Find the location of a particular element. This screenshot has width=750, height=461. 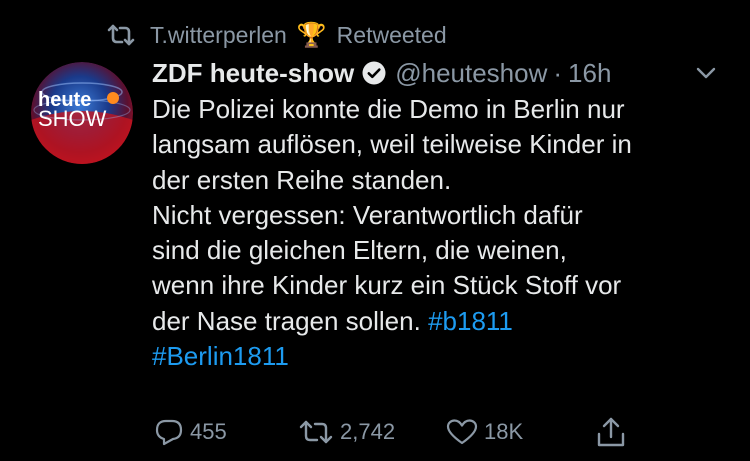

reply-button: 455 is located at coordinates (190, 432).